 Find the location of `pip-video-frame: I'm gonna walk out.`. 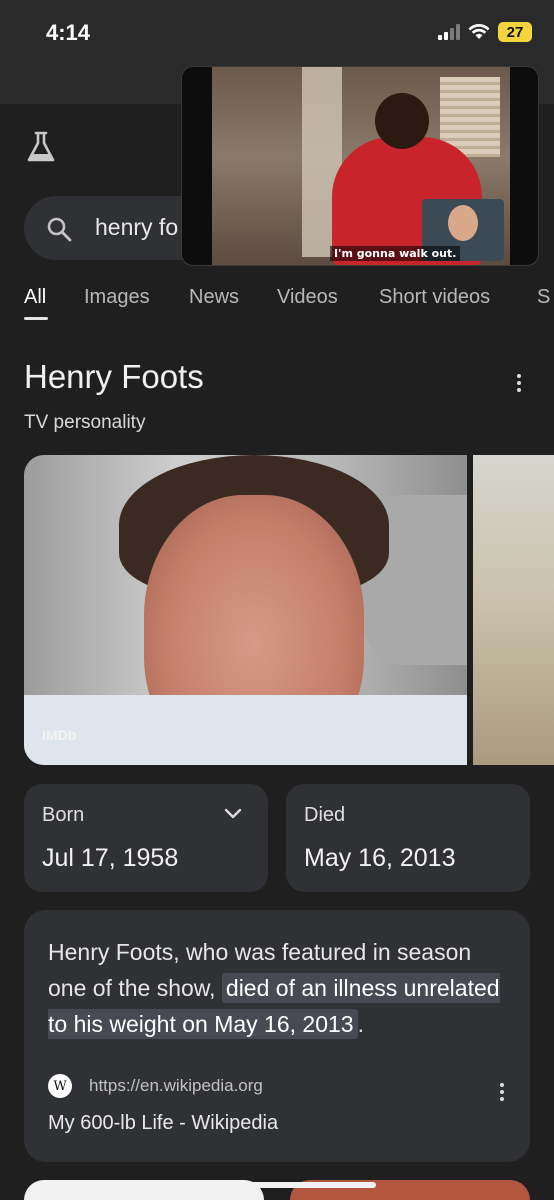

pip-video-frame: I'm gonna walk out. is located at coordinates (361, 166).